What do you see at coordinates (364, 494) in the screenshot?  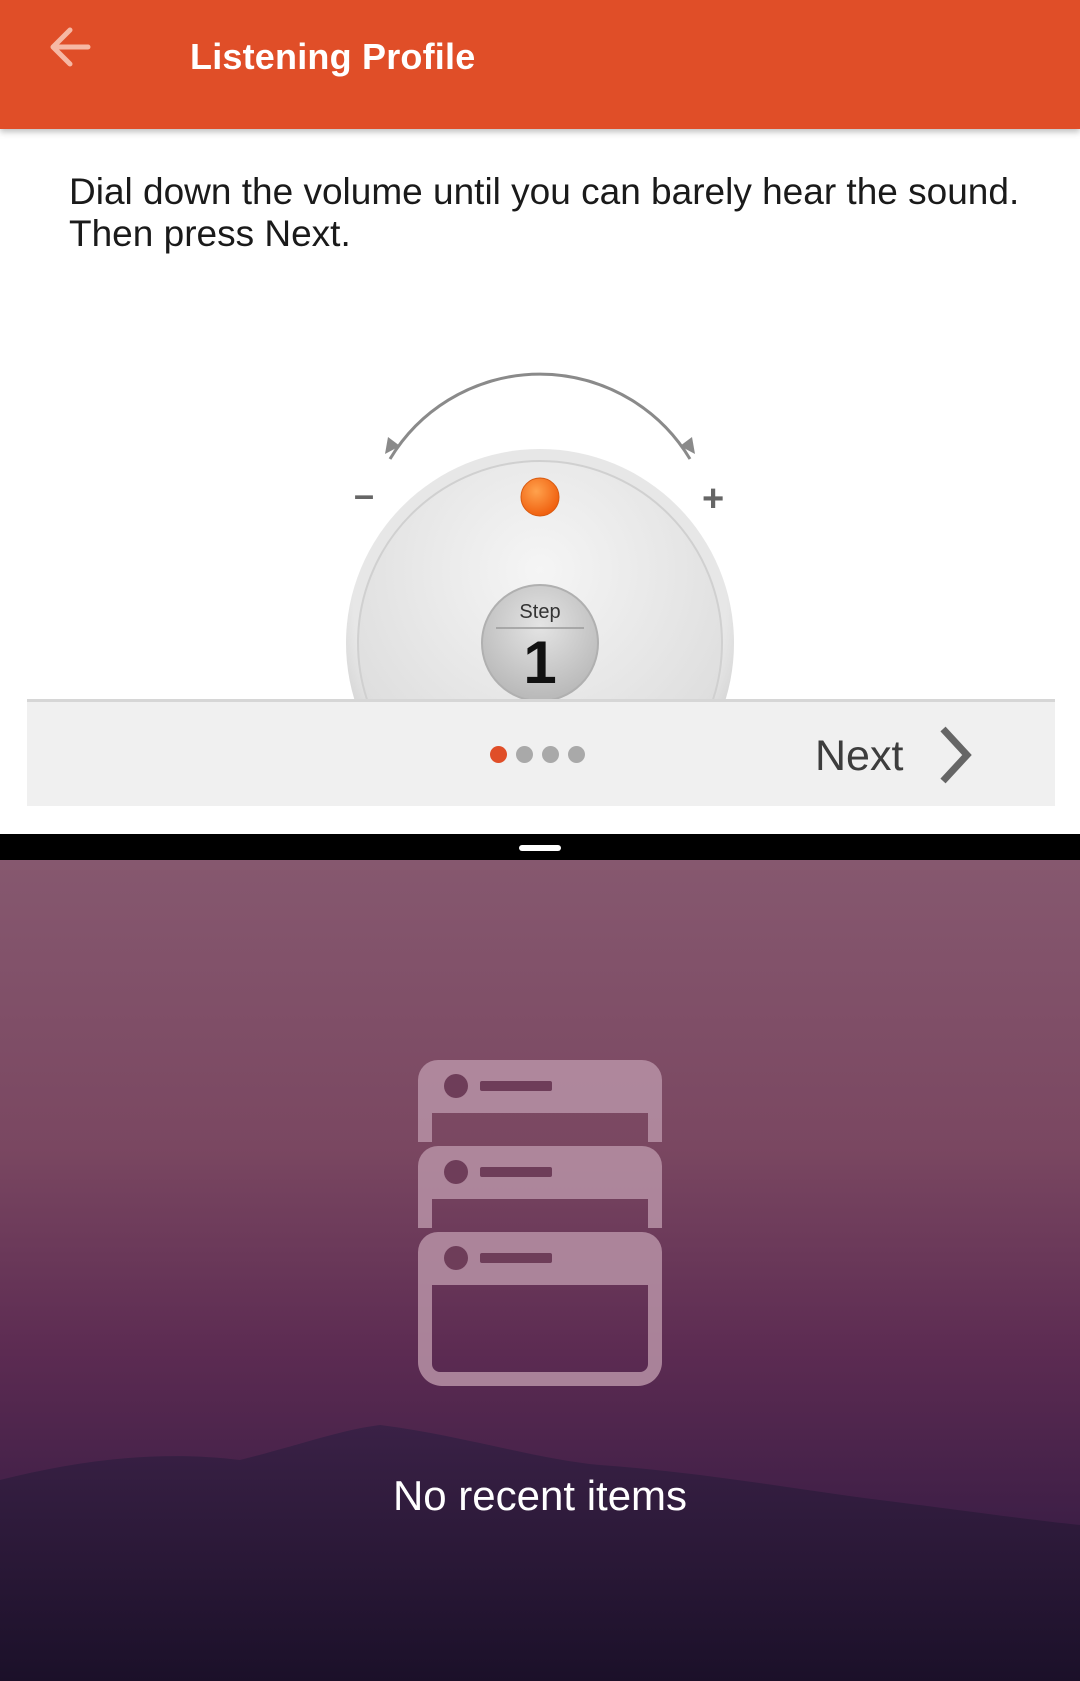 I see `volume-down-symbol: –` at bounding box center [364, 494].